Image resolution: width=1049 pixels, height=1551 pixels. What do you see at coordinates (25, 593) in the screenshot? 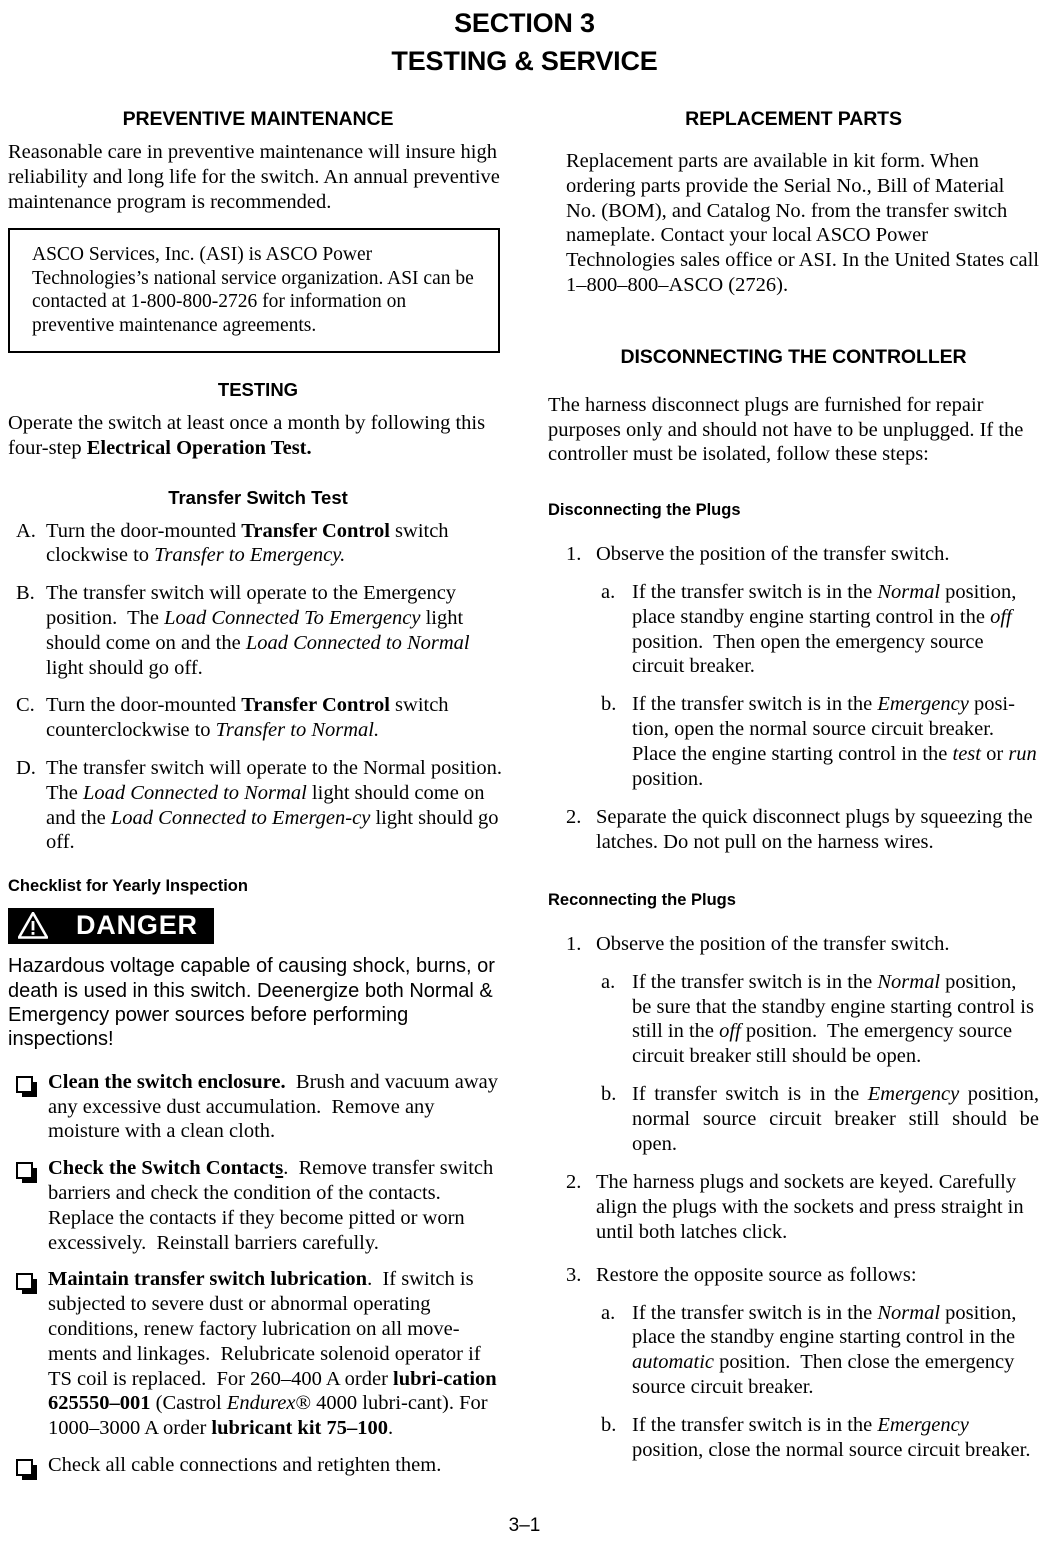
I see `step-marker: B.` at bounding box center [25, 593].